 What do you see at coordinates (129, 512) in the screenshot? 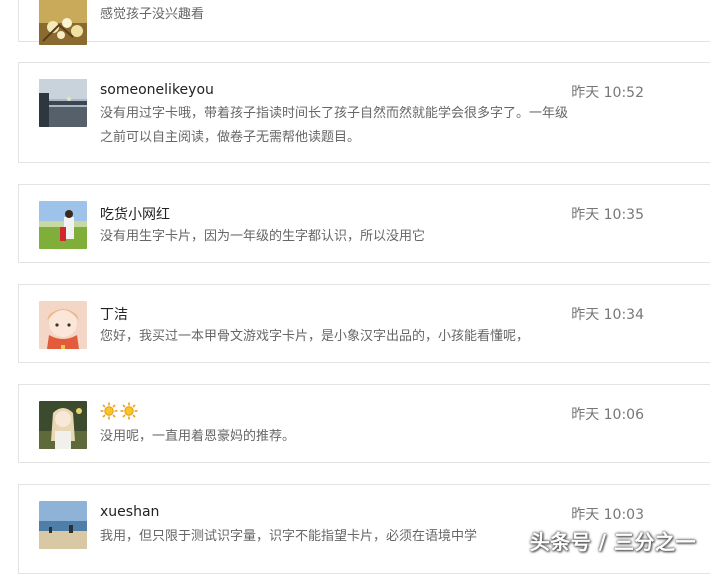
I see `username: xueshan` at bounding box center [129, 512].